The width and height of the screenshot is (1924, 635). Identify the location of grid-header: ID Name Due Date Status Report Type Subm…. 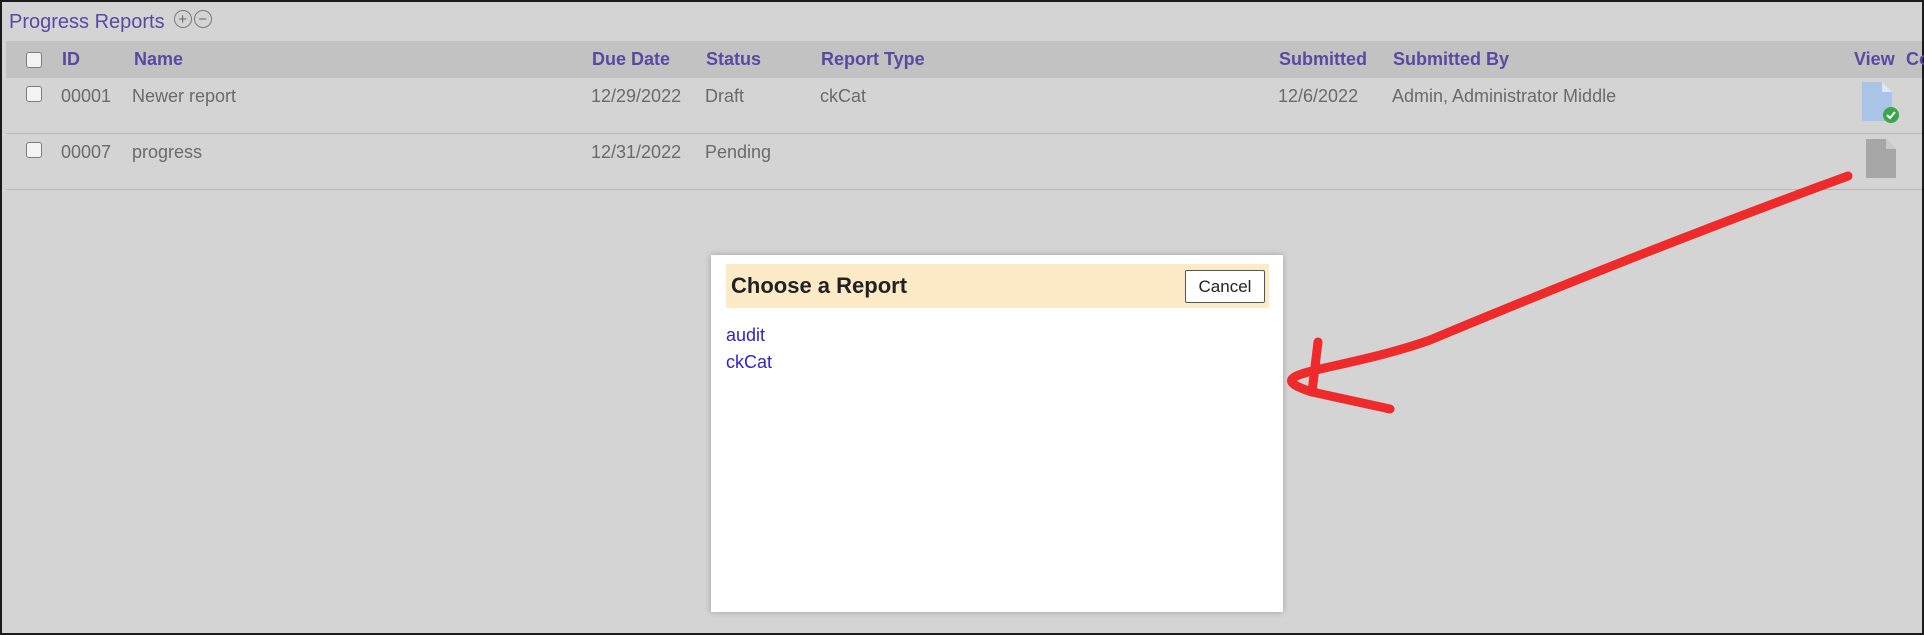
(965, 59).